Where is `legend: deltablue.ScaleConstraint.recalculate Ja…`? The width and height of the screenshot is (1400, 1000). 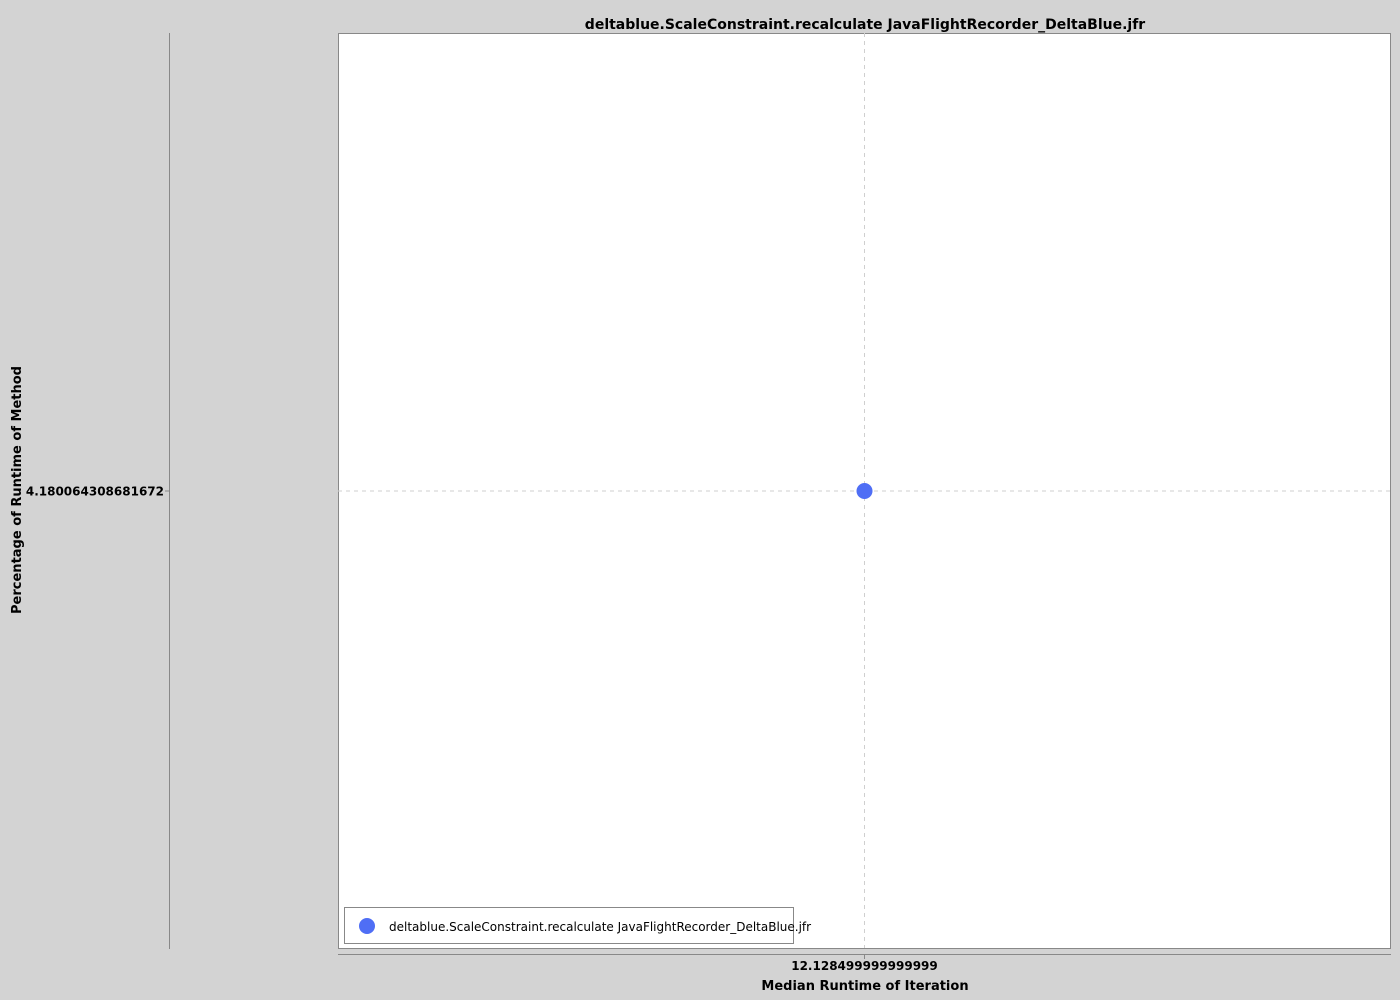
legend: deltablue.ScaleConstraint.recalculate Ja… is located at coordinates (577, 925).